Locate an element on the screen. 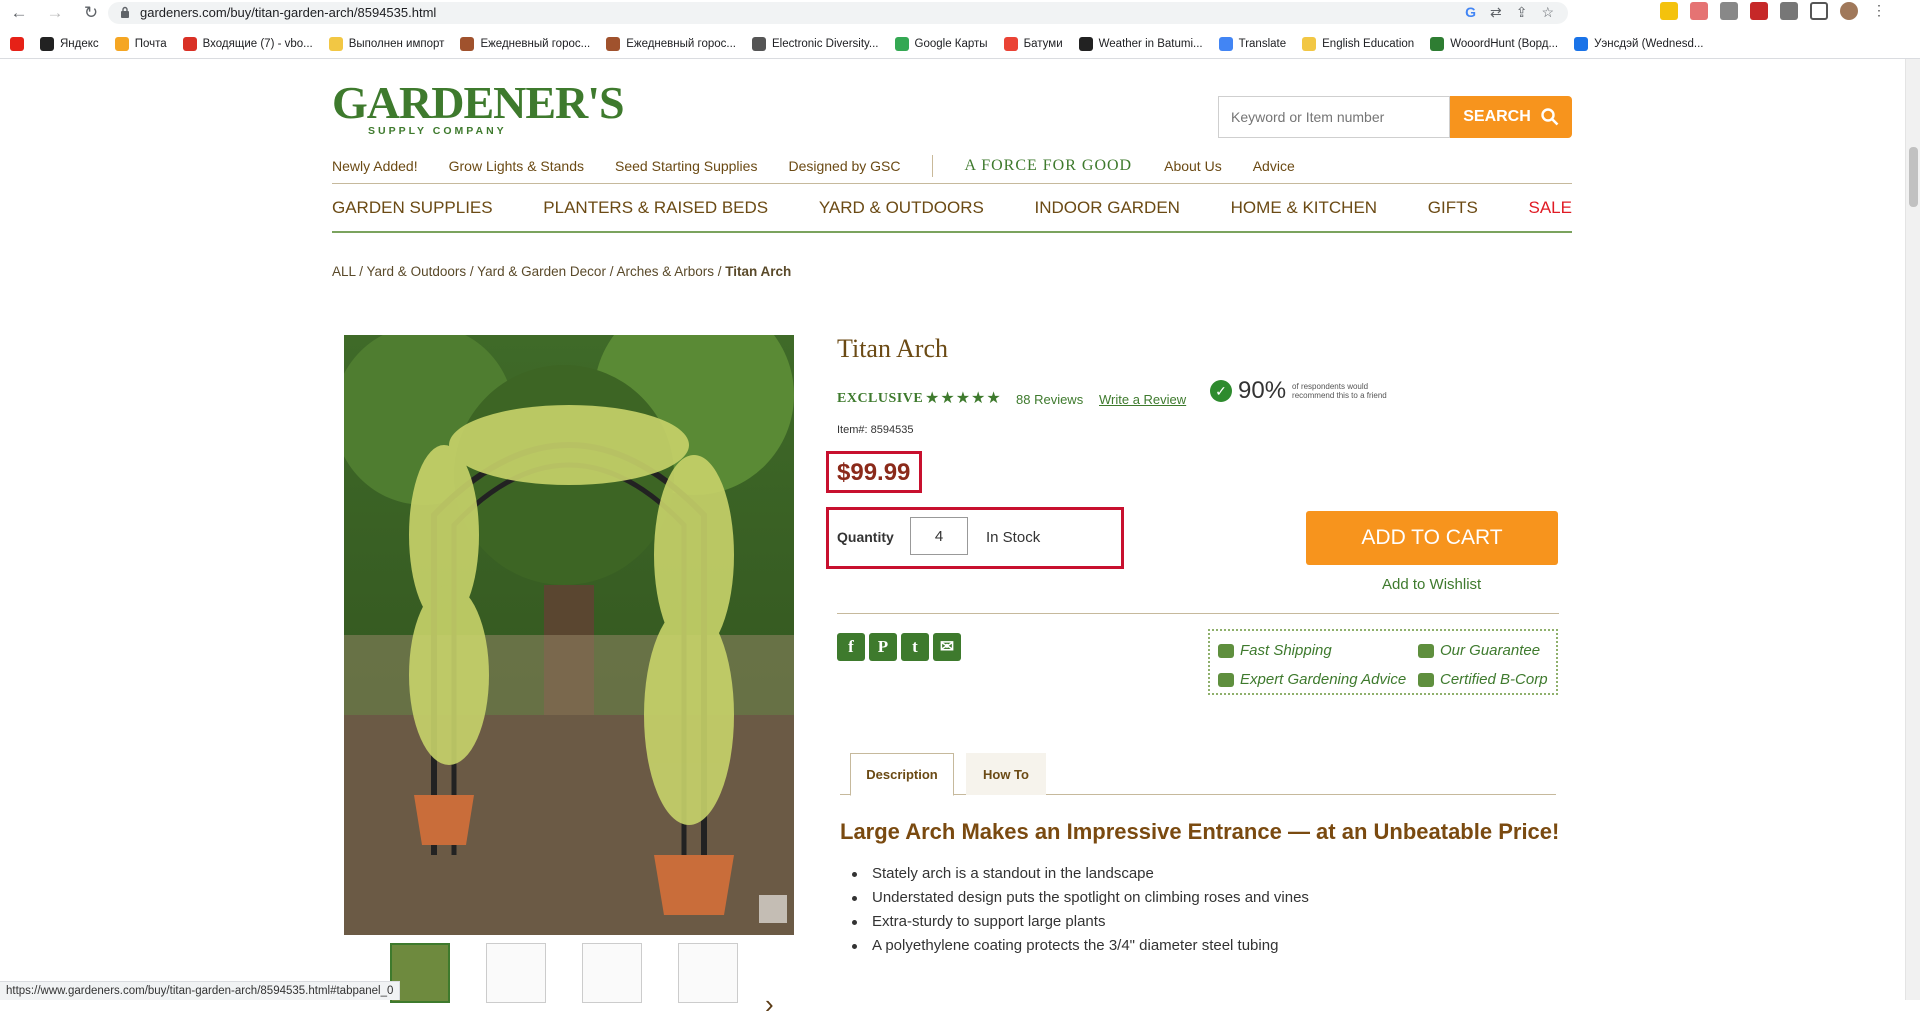 Image resolution: width=1920 pixels, height=1020 pixels. bookmark-item is located at coordinates (17, 44).